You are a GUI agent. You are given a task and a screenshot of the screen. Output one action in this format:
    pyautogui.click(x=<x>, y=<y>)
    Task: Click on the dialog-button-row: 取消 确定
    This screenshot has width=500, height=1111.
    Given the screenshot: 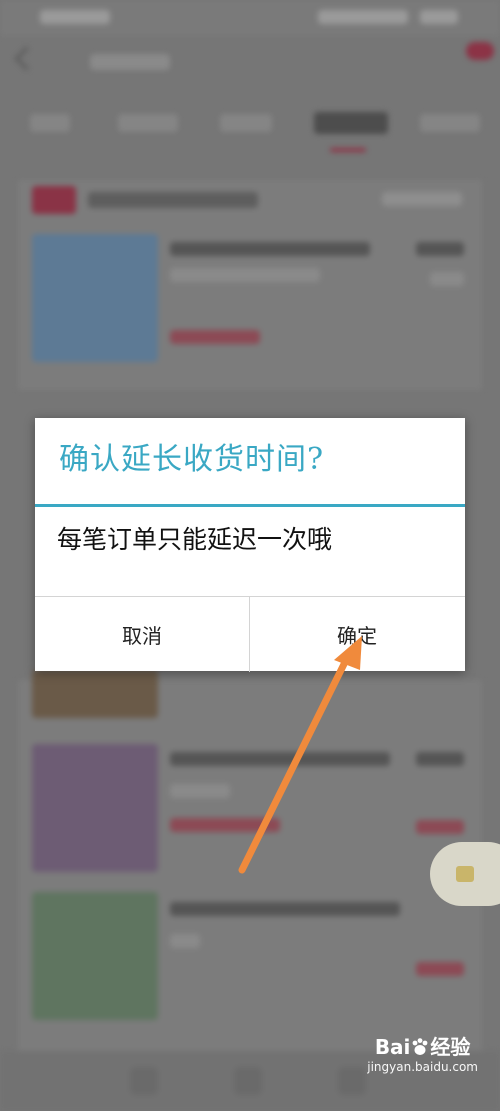 What is the action you would take?
    pyautogui.click(x=250, y=634)
    